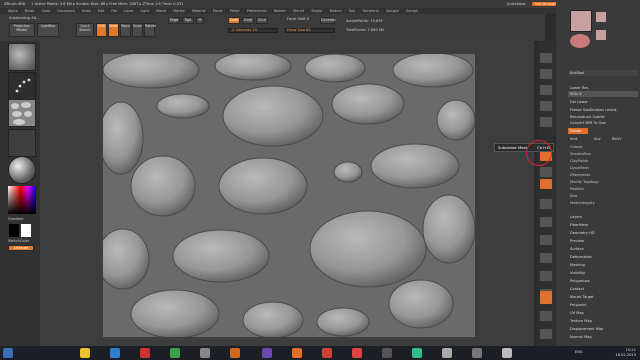 The height and width of the screenshot is (360, 640). Describe the element at coordinates (199, 11) in the screenshot. I see `menu-material: Material` at that location.